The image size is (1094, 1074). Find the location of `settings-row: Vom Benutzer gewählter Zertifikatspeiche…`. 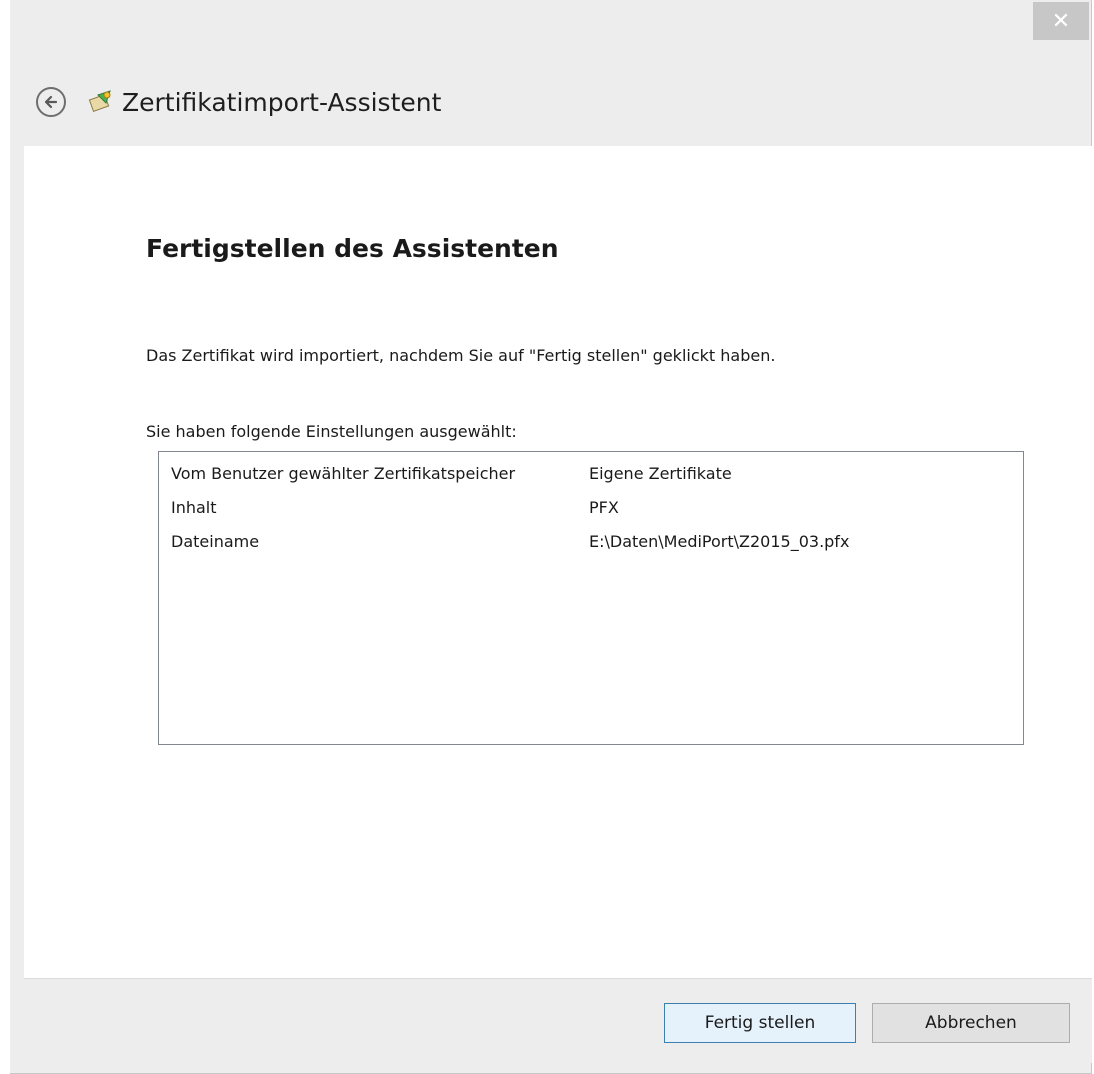

settings-row: Vom Benutzer gewählter Zertifikatspeiche… is located at coordinates (591, 471).